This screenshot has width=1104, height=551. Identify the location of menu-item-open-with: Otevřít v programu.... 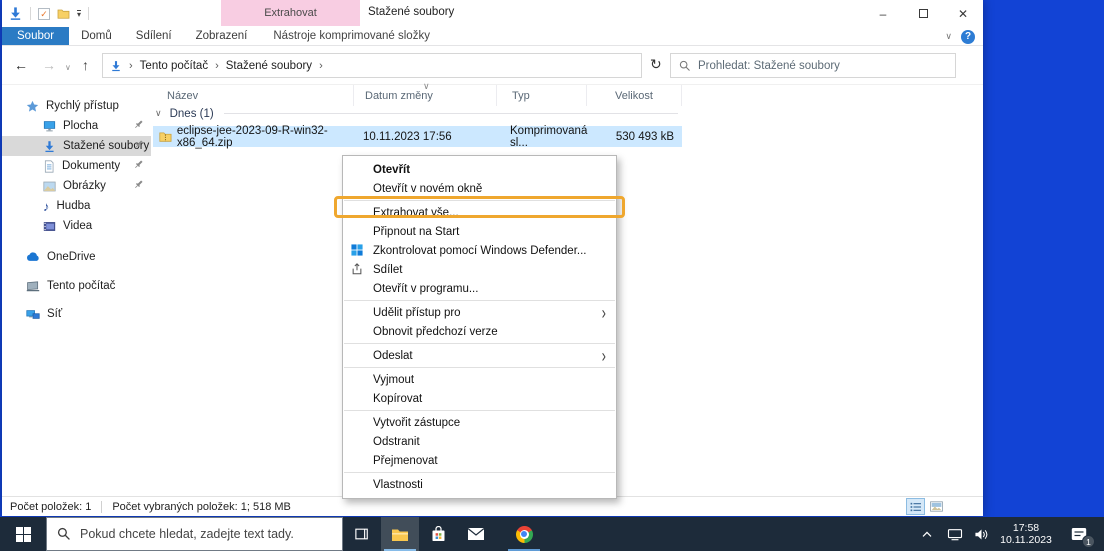
(479, 288).